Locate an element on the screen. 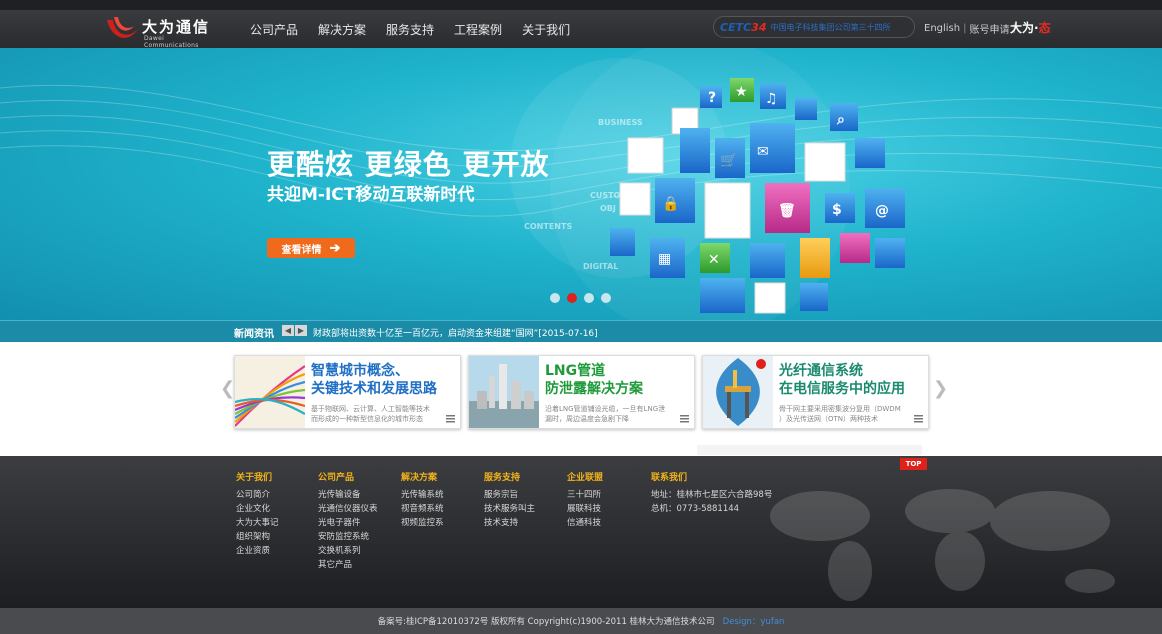 The width and height of the screenshot is (1162, 634). nav-products: 公司产品 is located at coordinates (274, 29).